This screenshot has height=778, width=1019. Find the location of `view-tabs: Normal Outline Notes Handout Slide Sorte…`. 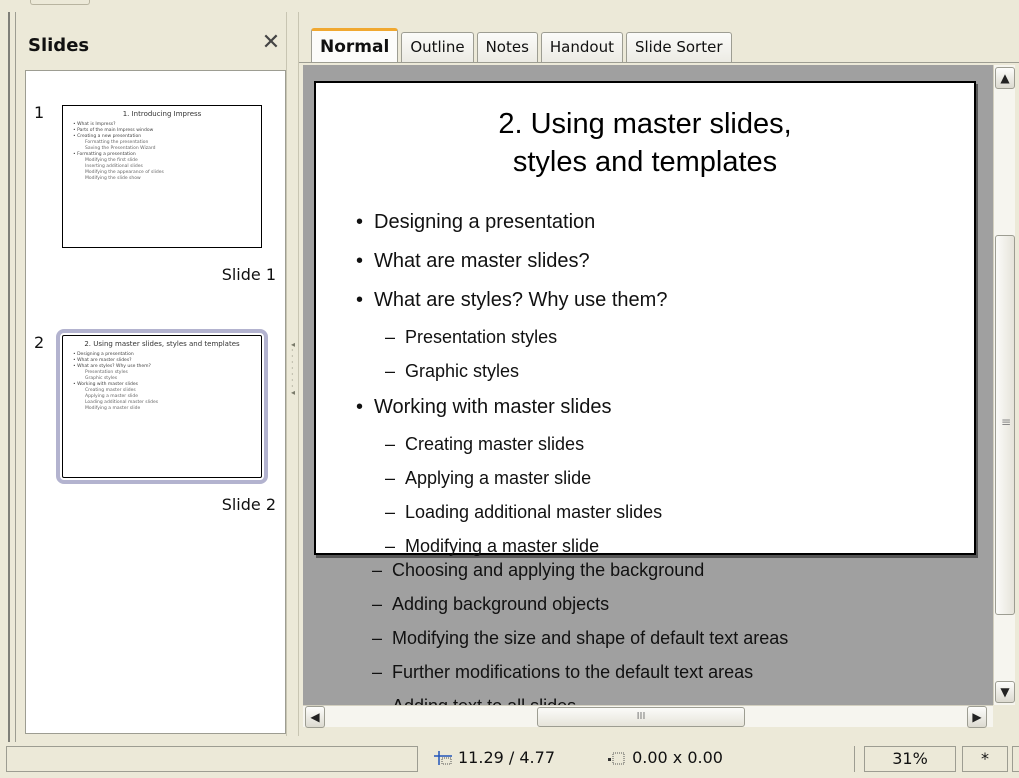

view-tabs: Normal Outline Notes Handout Slide Sorte… is located at coordinates (523, 45).